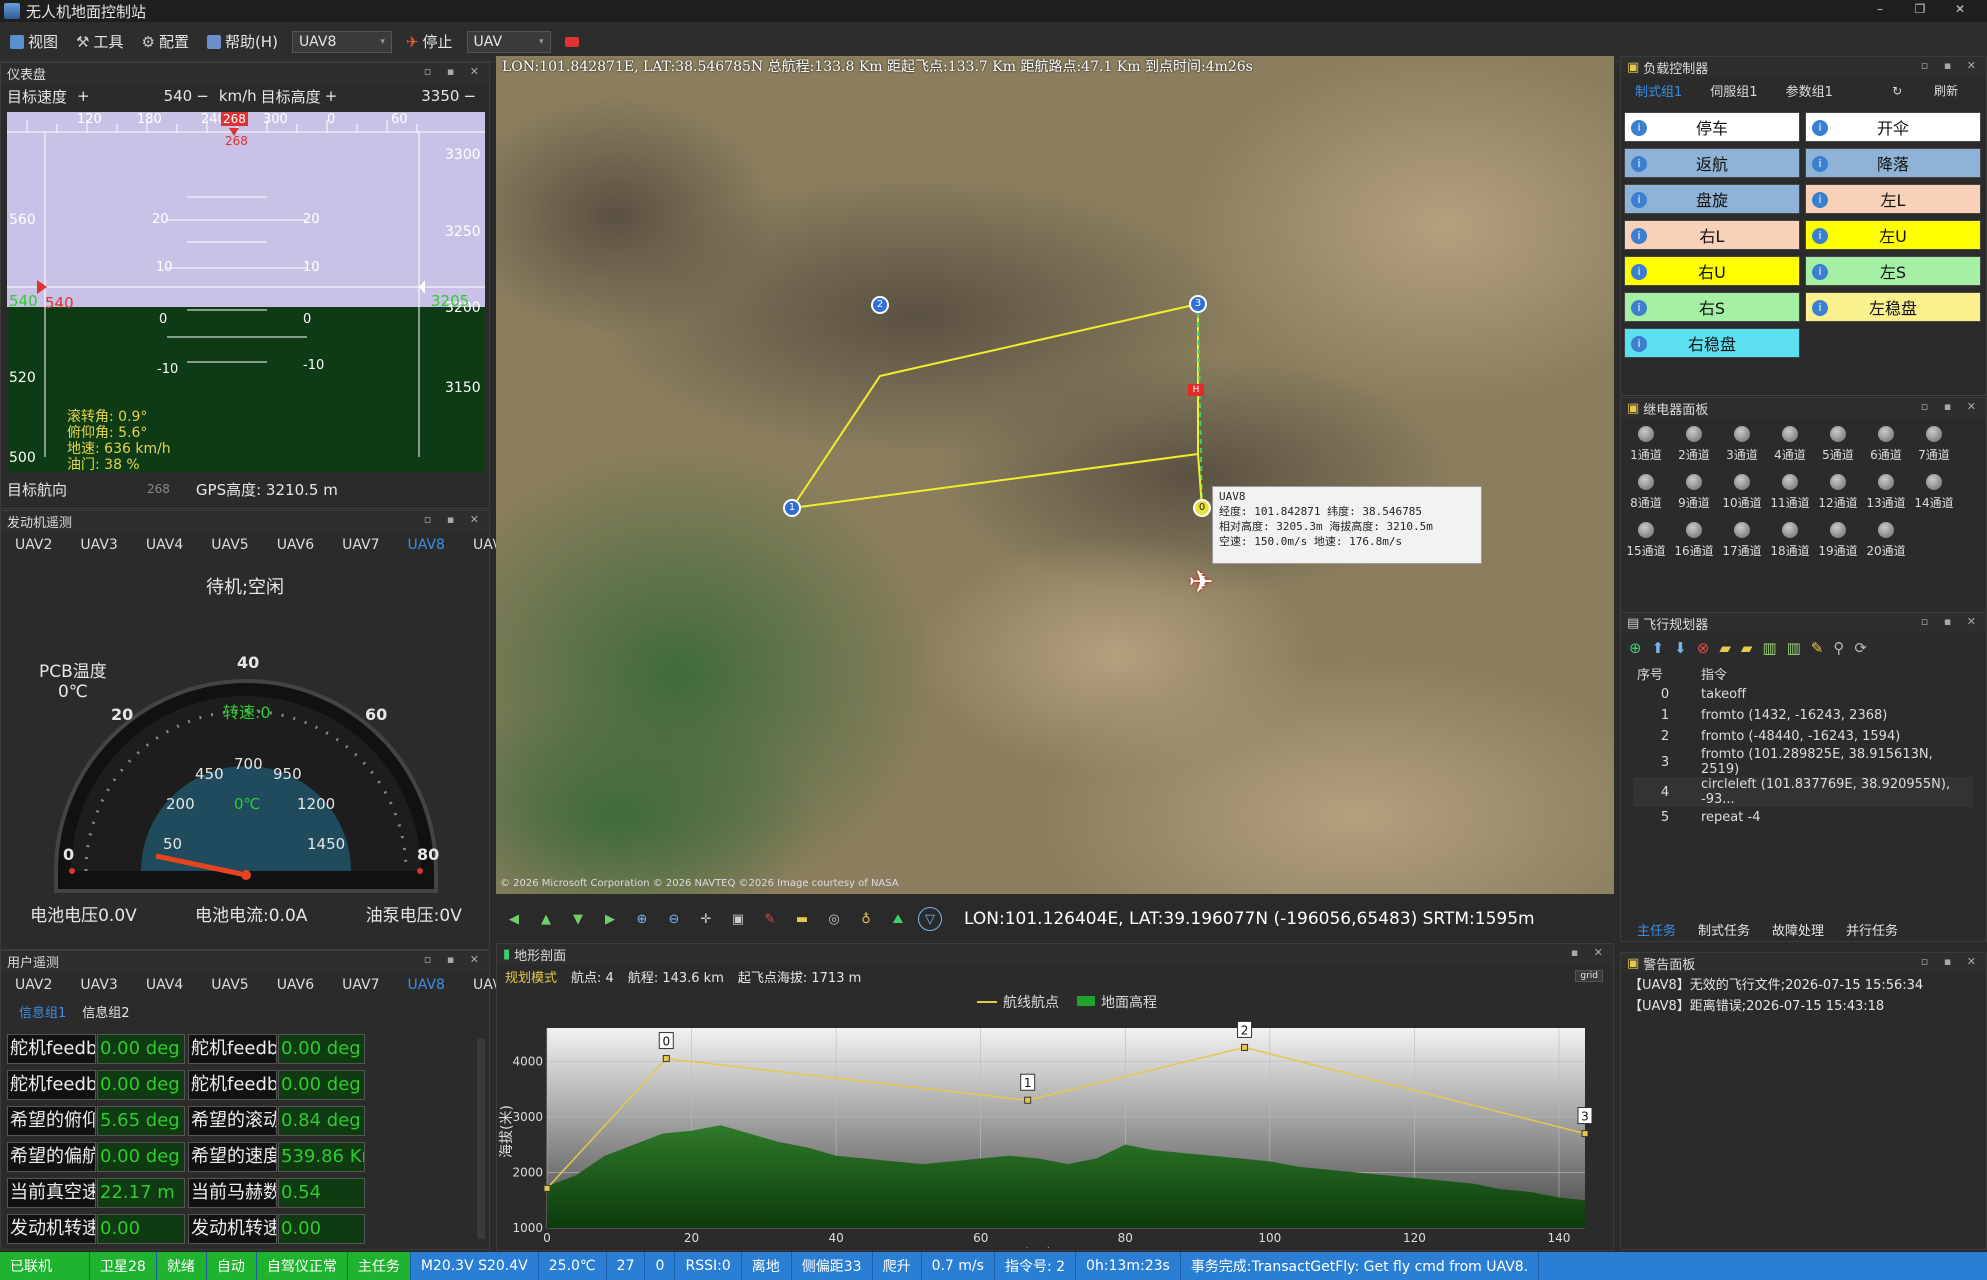 This screenshot has width=1987, height=1280. I want to click on relay-channel: 11通道, so click(1790, 492).